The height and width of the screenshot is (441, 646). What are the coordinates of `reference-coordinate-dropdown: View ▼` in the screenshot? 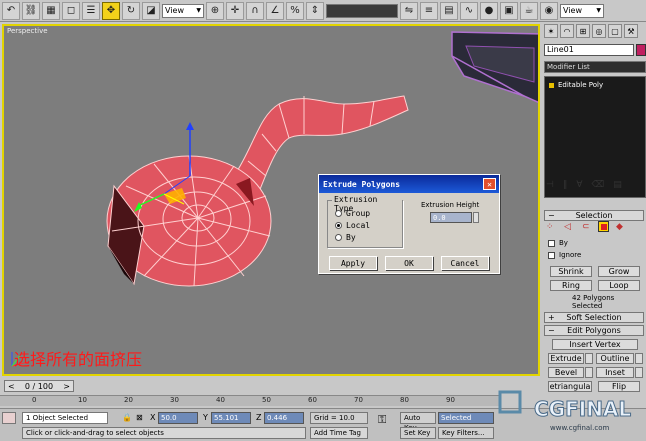 It's located at (183, 10).